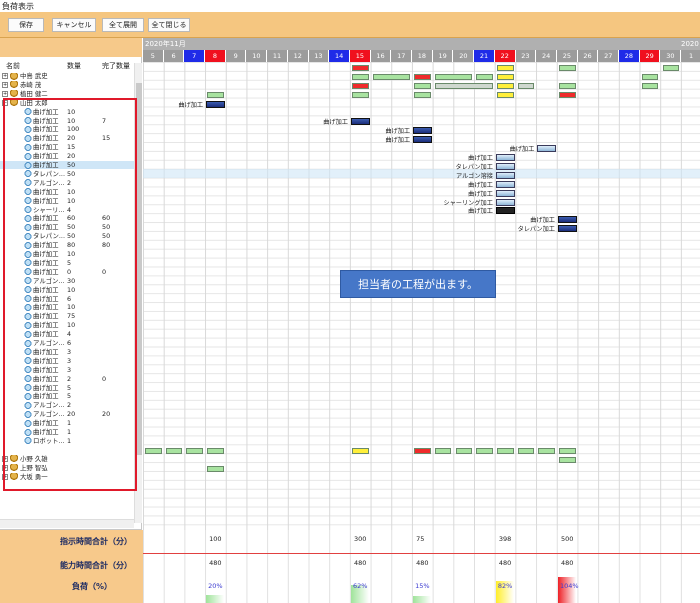 The height and width of the screenshot is (603, 700). Describe the element at coordinates (484, 56) in the screenshot. I see `day-cell: 21` at that location.